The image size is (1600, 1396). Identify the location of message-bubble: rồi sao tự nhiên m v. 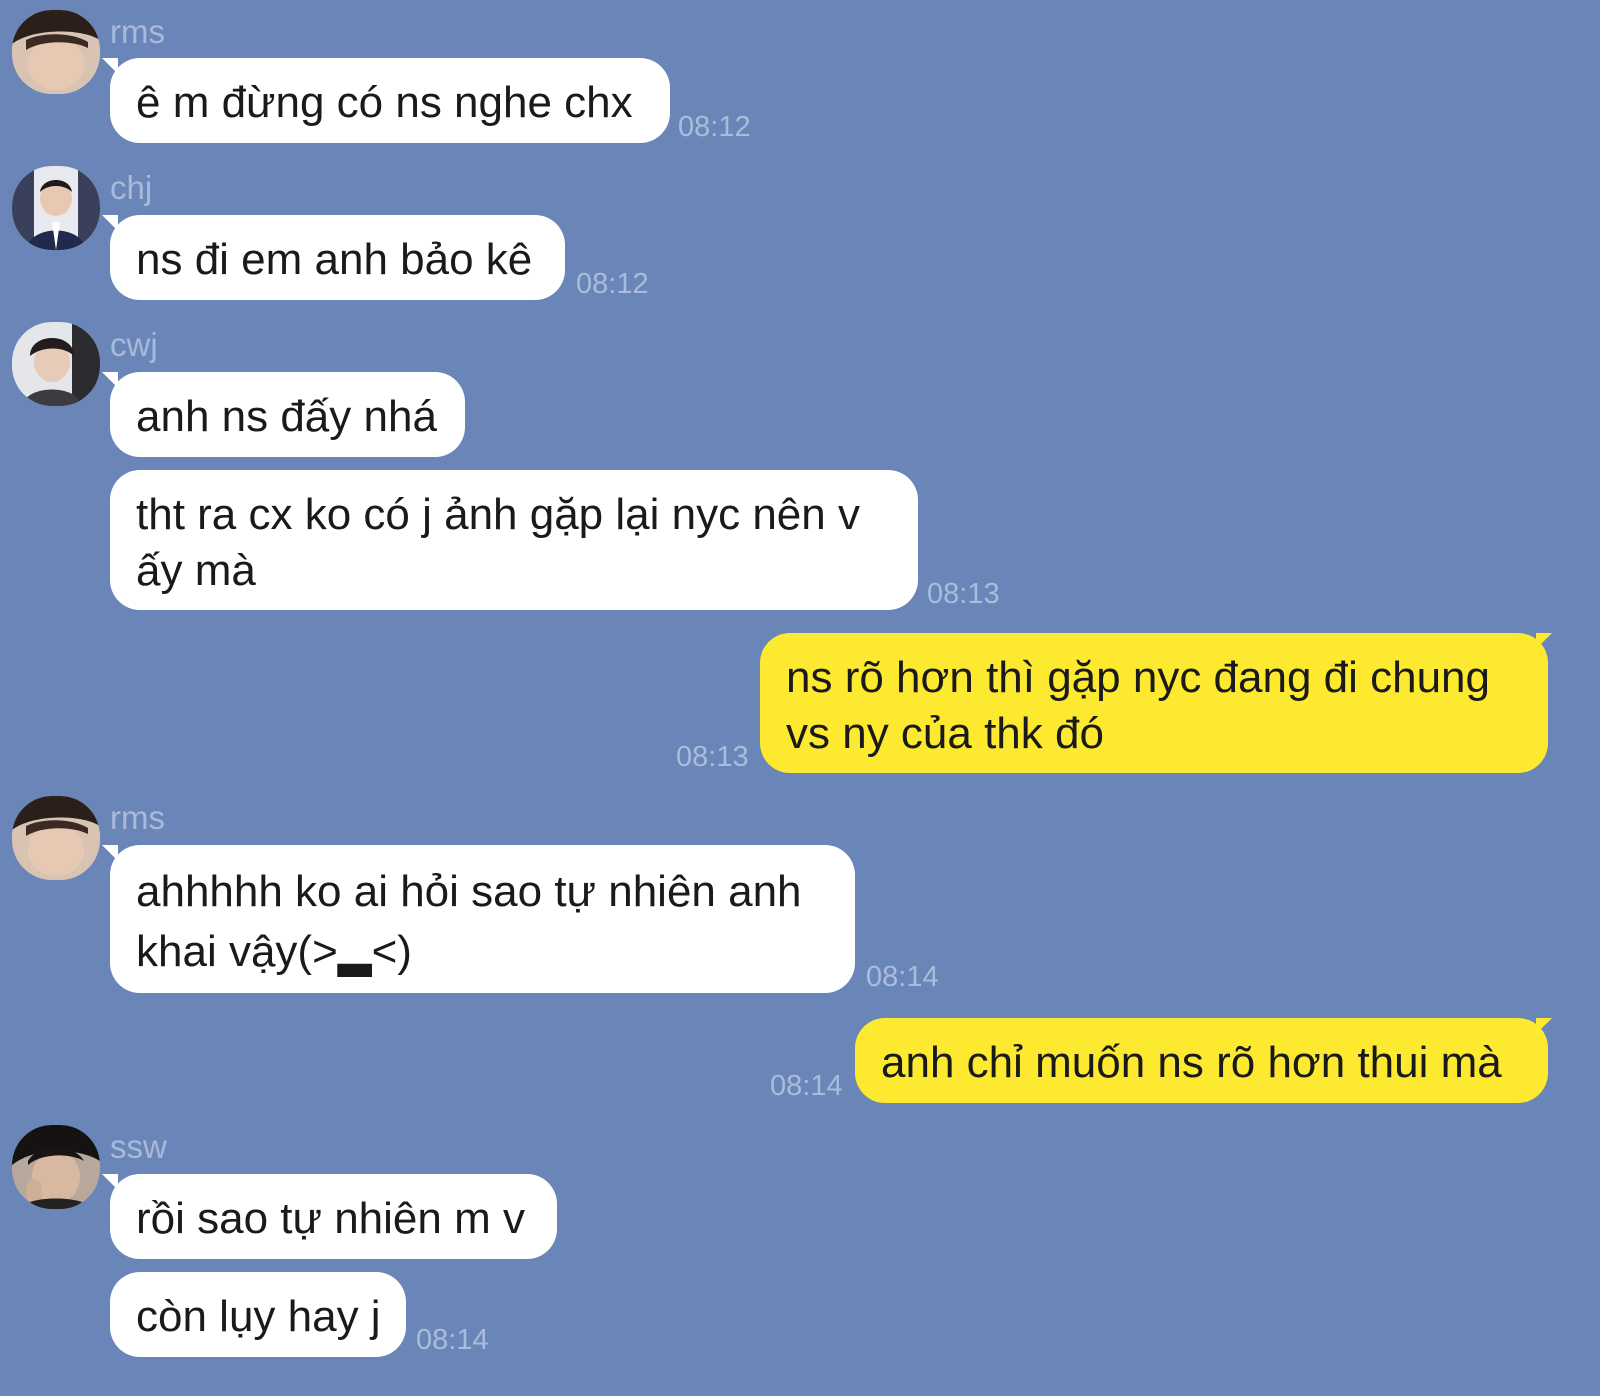
(333, 1216).